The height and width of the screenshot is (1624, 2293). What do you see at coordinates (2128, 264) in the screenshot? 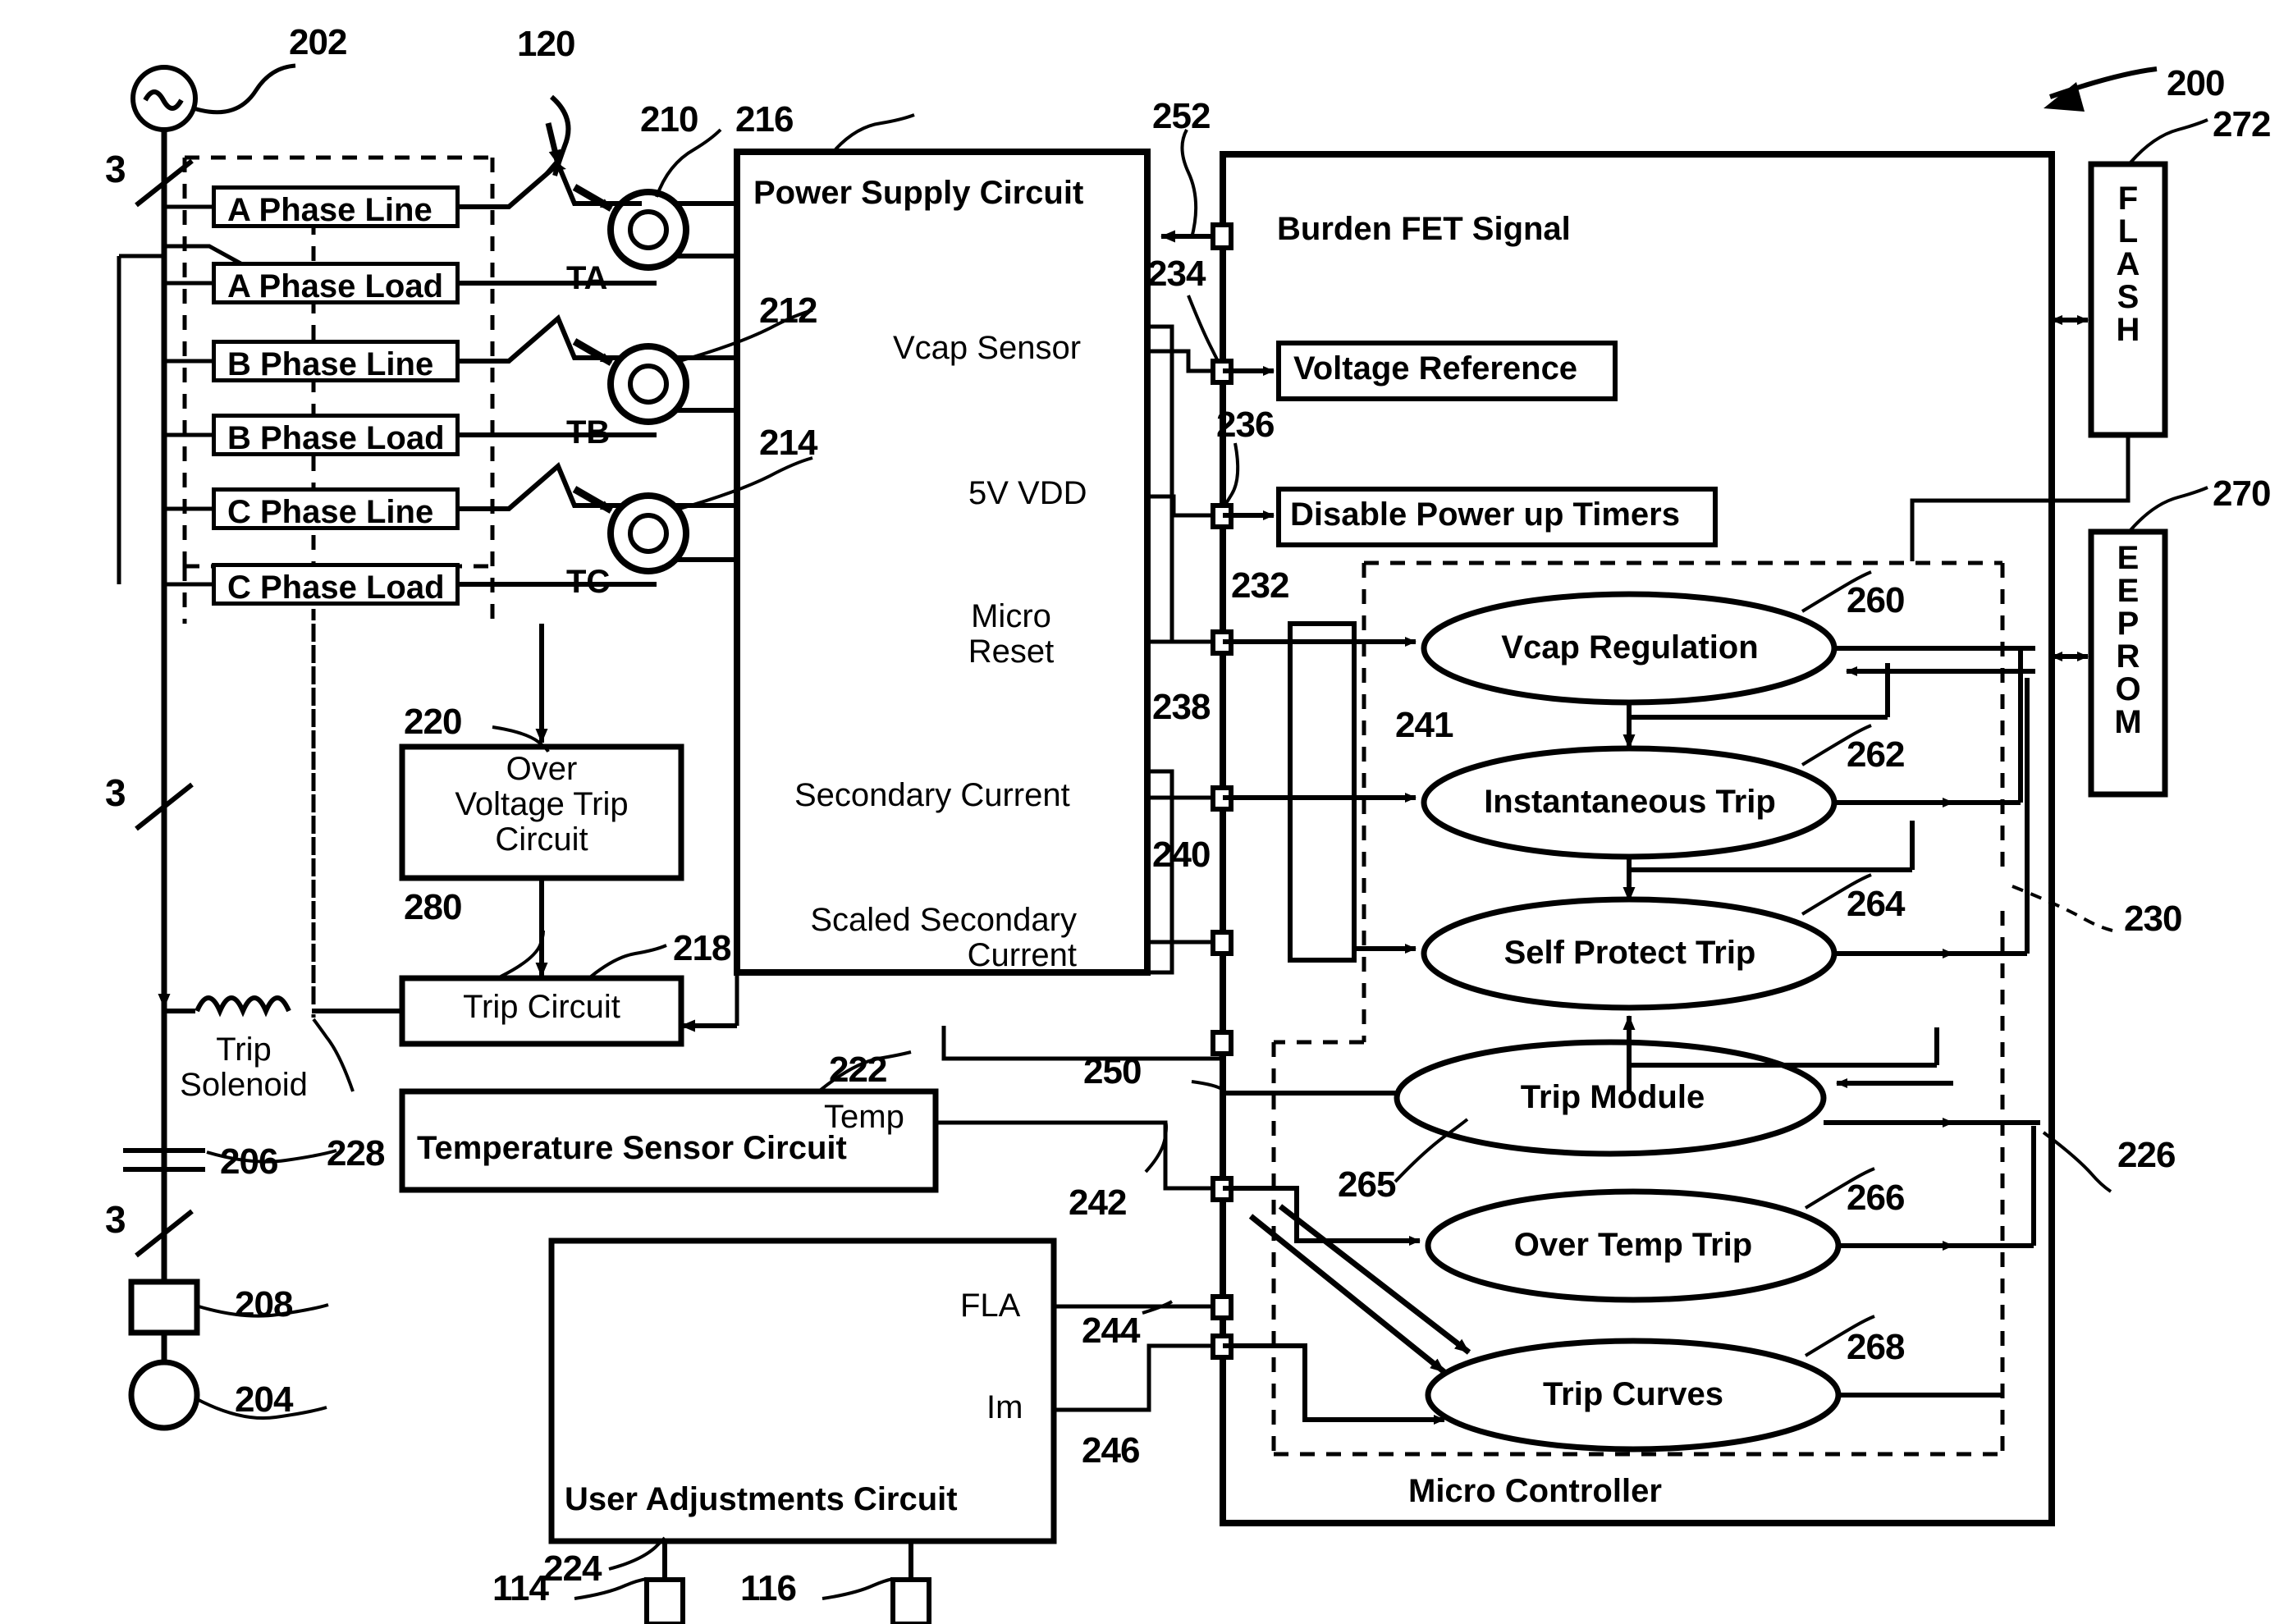
I see `flash-label: F L A S H` at bounding box center [2128, 264].